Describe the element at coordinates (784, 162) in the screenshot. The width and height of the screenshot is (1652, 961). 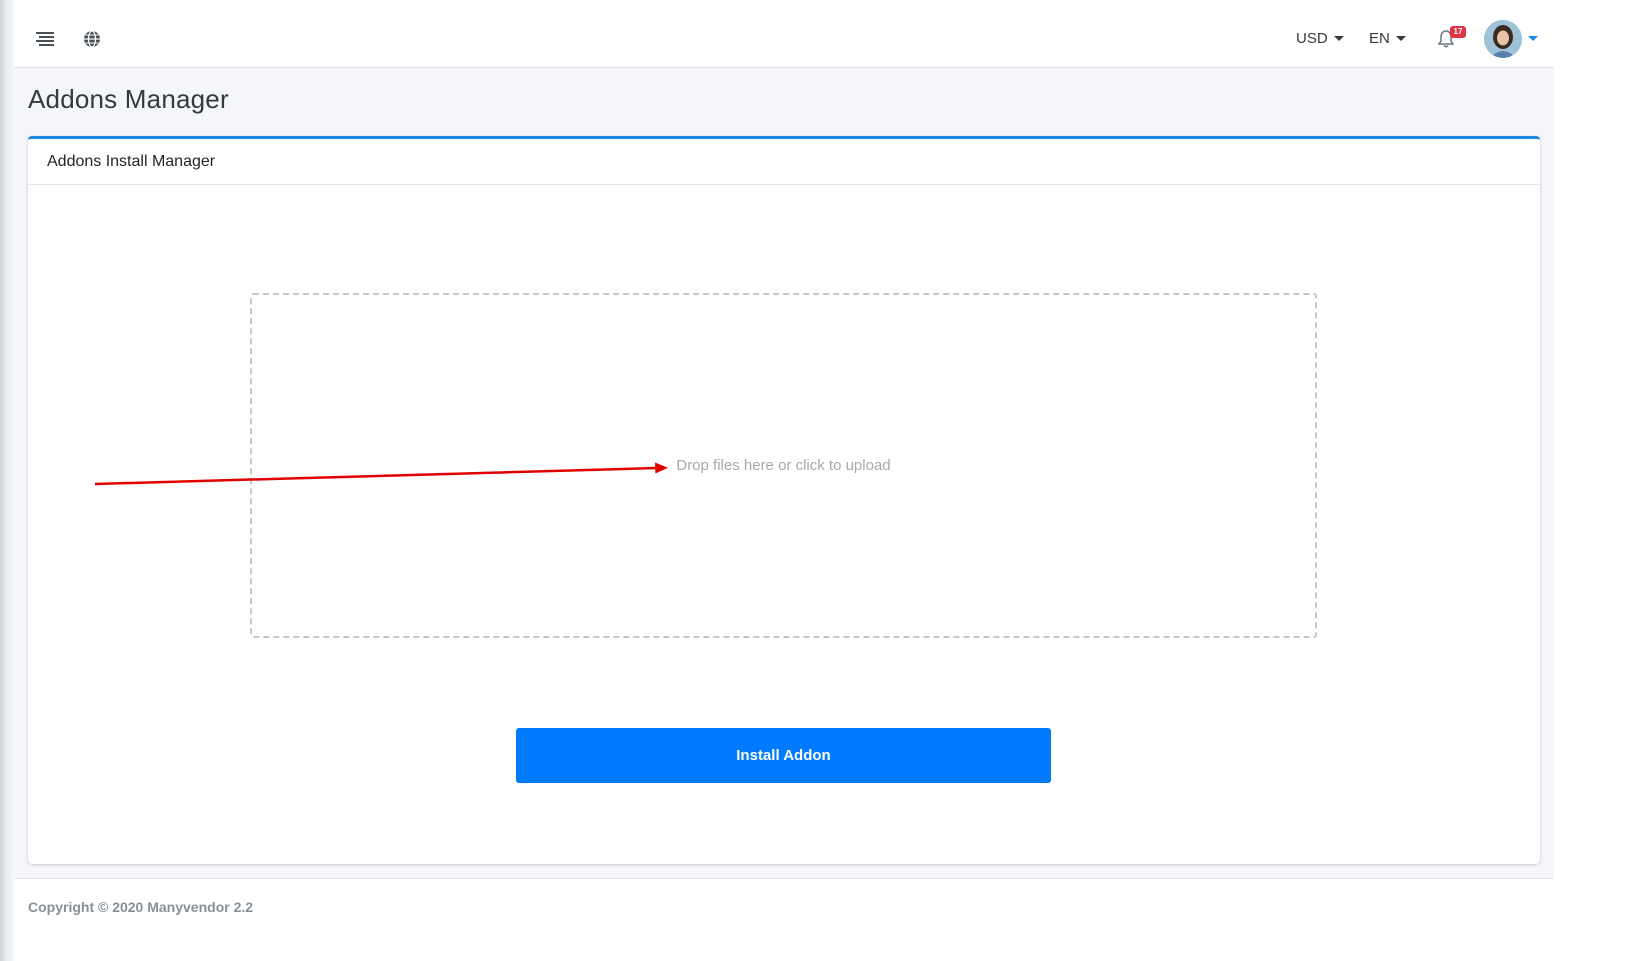
I see `card-header: Addons Install Manager` at that location.